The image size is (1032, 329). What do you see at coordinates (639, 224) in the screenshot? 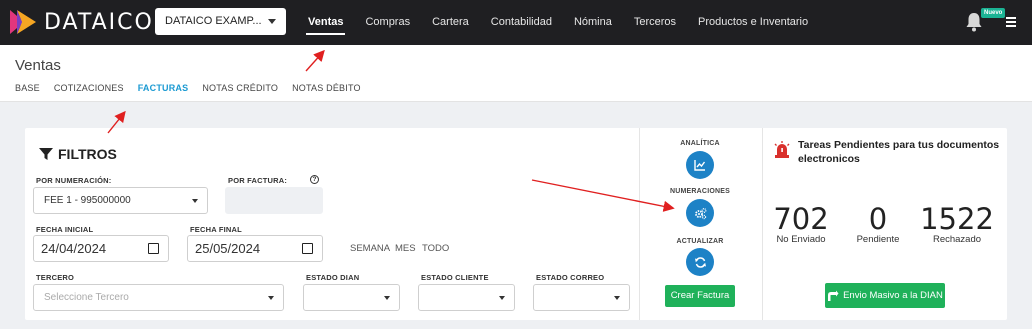
I see `divider` at bounding box center [639, 224].